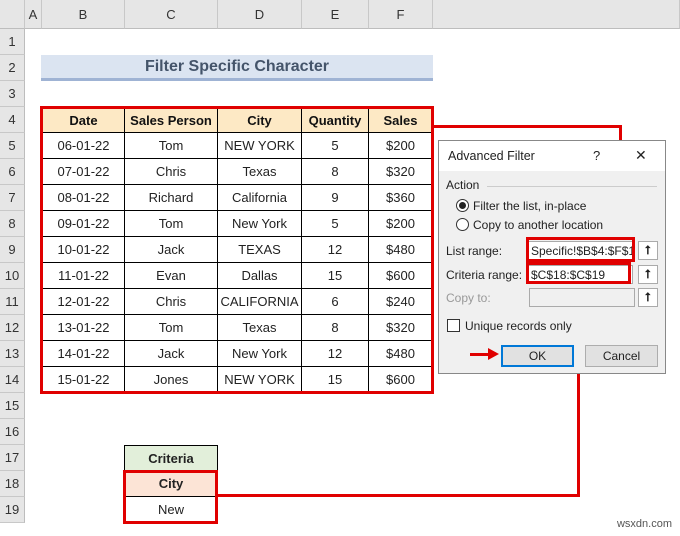 This screenshot has height=536, width=680. I want to click on sheet-title: Filter Specific Character, so click(237, 68).